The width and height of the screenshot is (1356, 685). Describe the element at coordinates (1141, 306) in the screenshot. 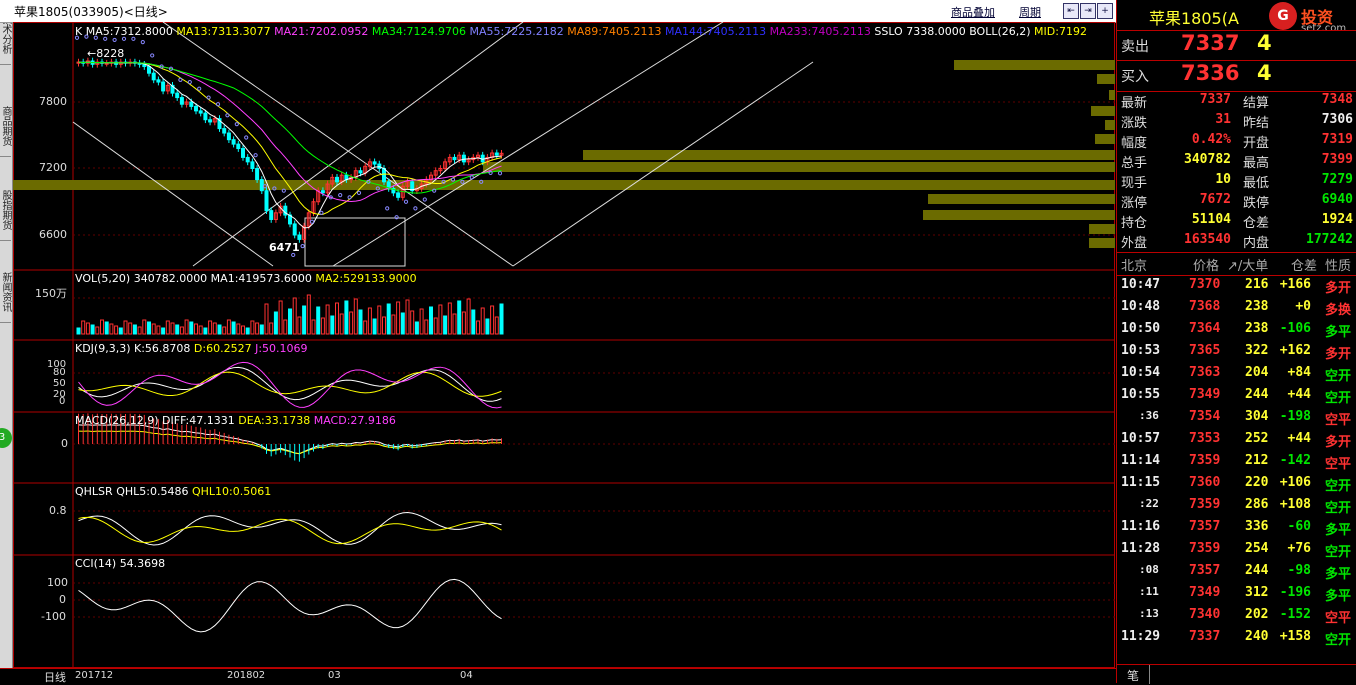

I see `tick-time: 10:48` at that location.